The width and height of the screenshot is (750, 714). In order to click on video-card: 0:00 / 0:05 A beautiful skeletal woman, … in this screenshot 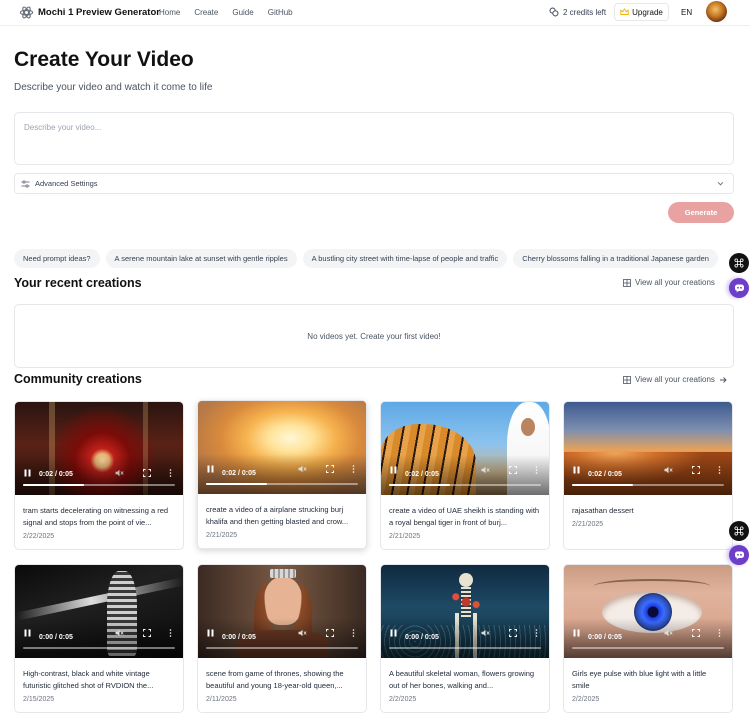, I will do `click(465, 638)`.